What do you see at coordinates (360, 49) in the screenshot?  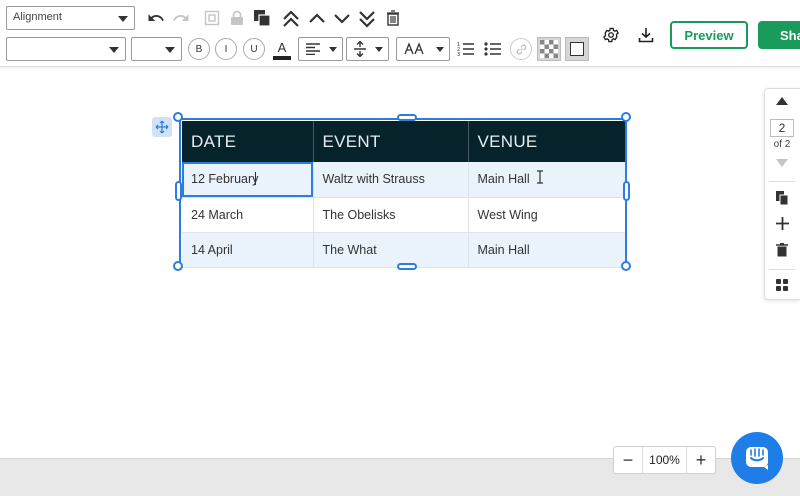 I see `line-spacing-icon` at bounding box center [360, 49].